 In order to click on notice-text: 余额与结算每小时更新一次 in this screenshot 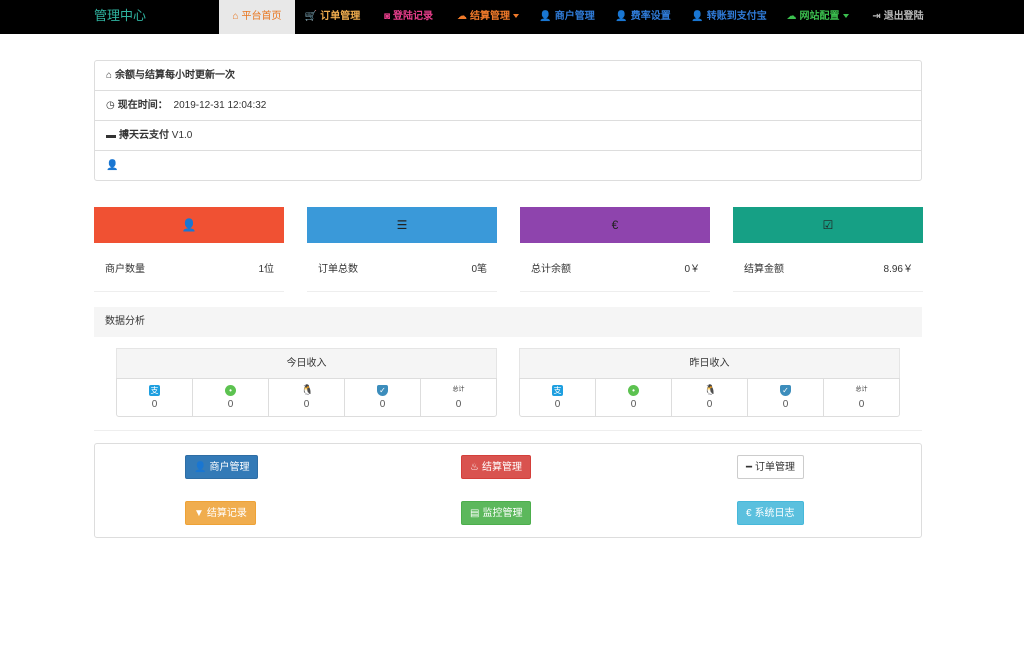, I will do `click(175, 75)`.